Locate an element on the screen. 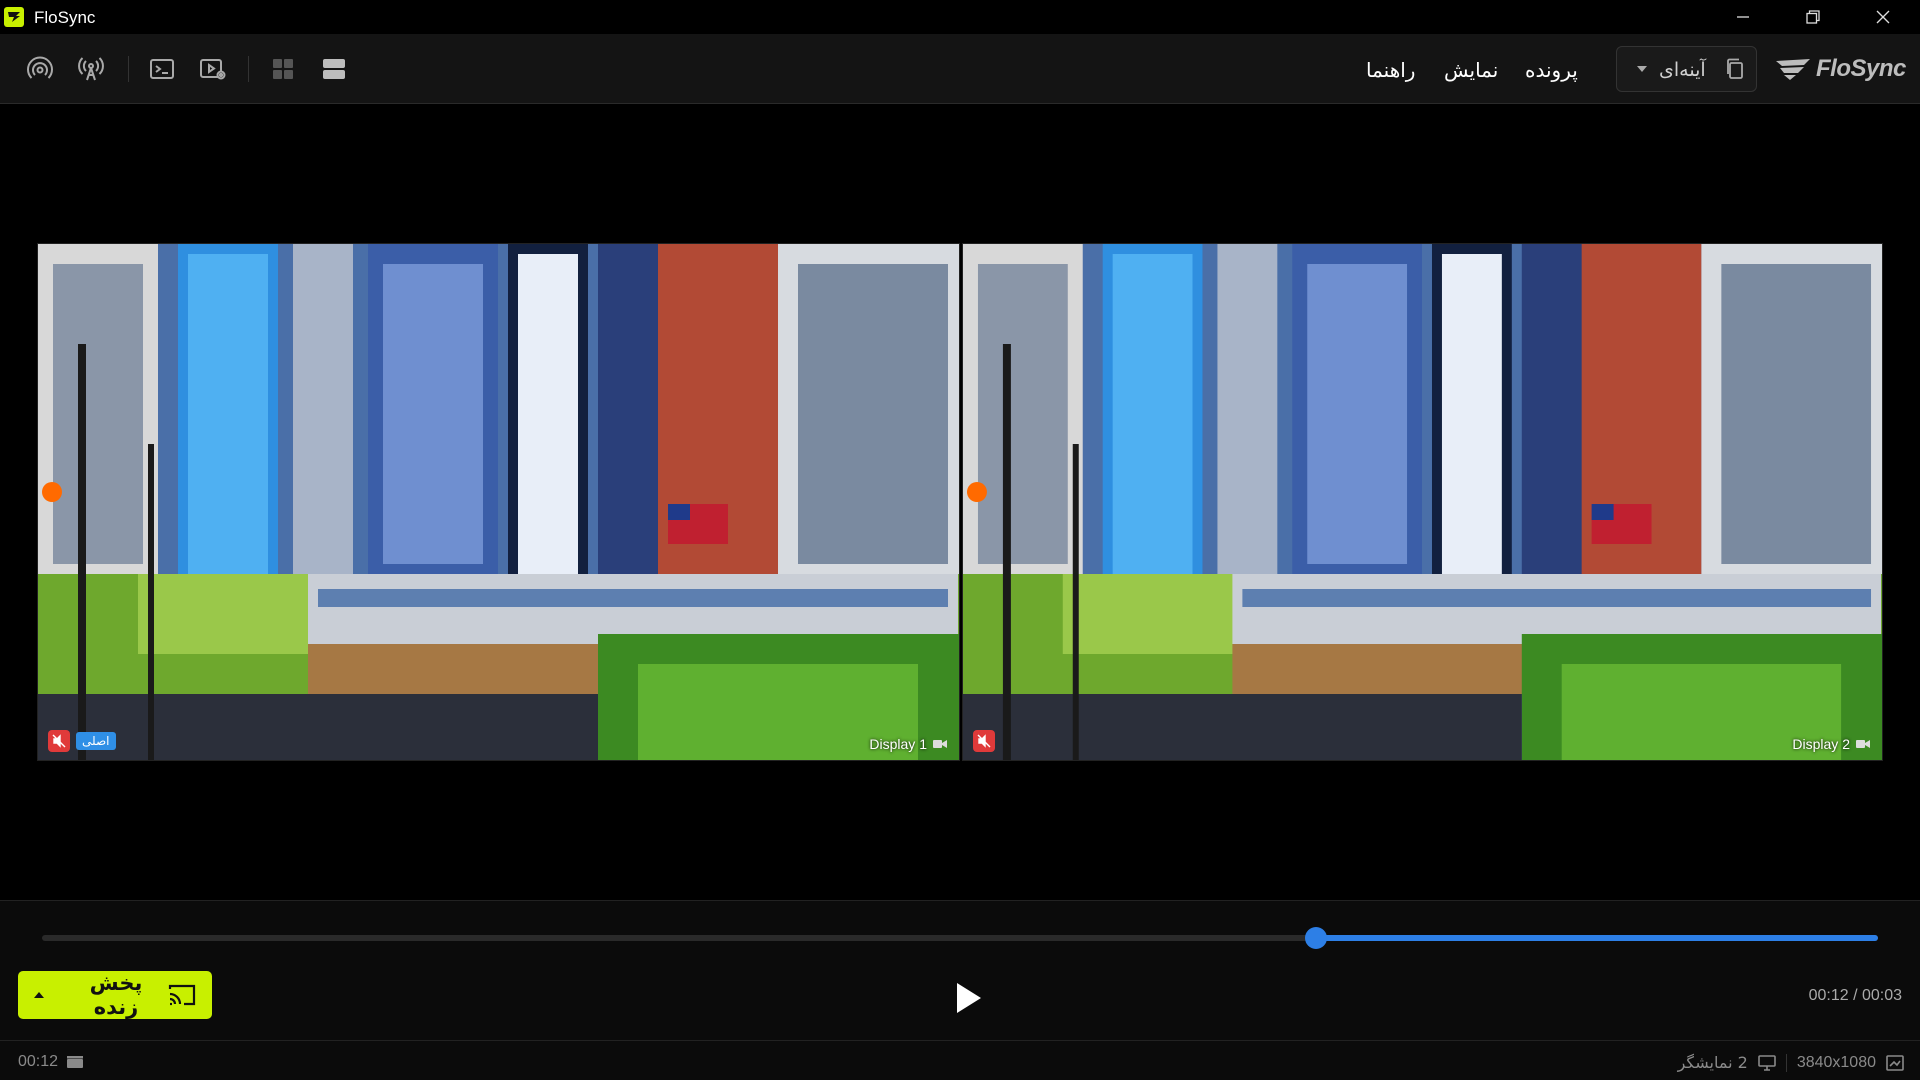  play-icon is located at coordinates (969, 998).